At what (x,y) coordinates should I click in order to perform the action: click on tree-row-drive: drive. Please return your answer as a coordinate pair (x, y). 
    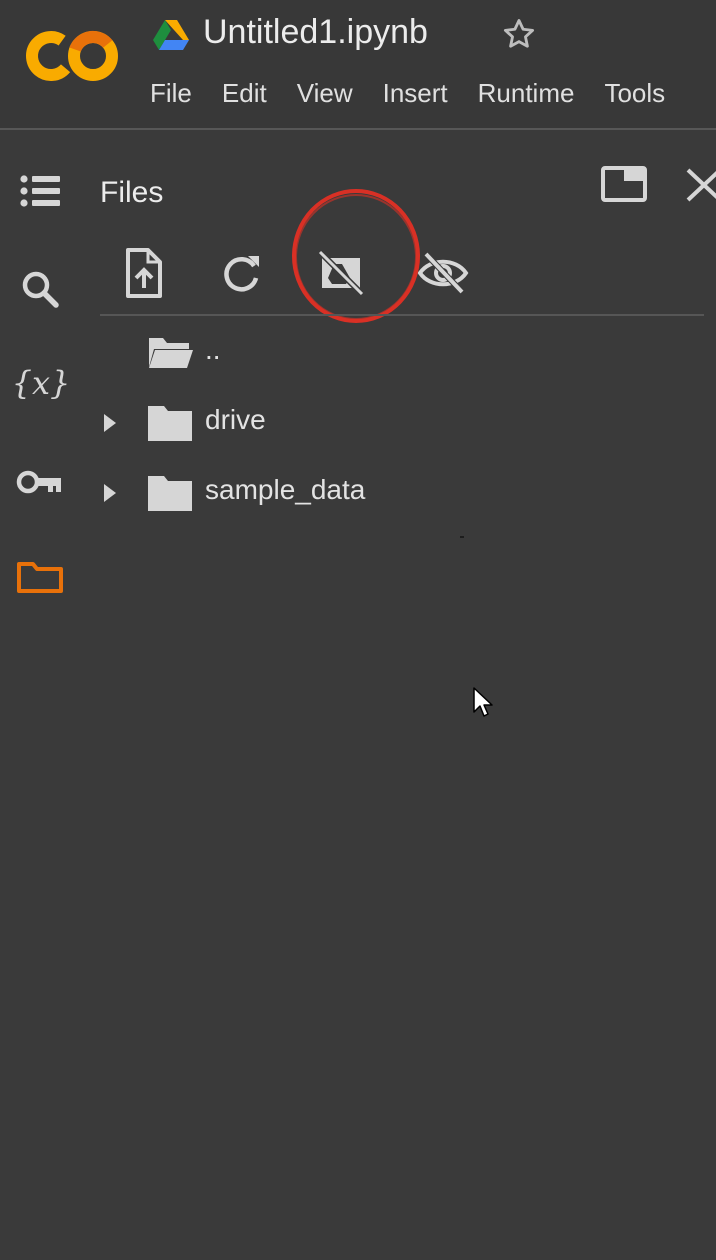
    Looking at the image, I should click on (396, 423).